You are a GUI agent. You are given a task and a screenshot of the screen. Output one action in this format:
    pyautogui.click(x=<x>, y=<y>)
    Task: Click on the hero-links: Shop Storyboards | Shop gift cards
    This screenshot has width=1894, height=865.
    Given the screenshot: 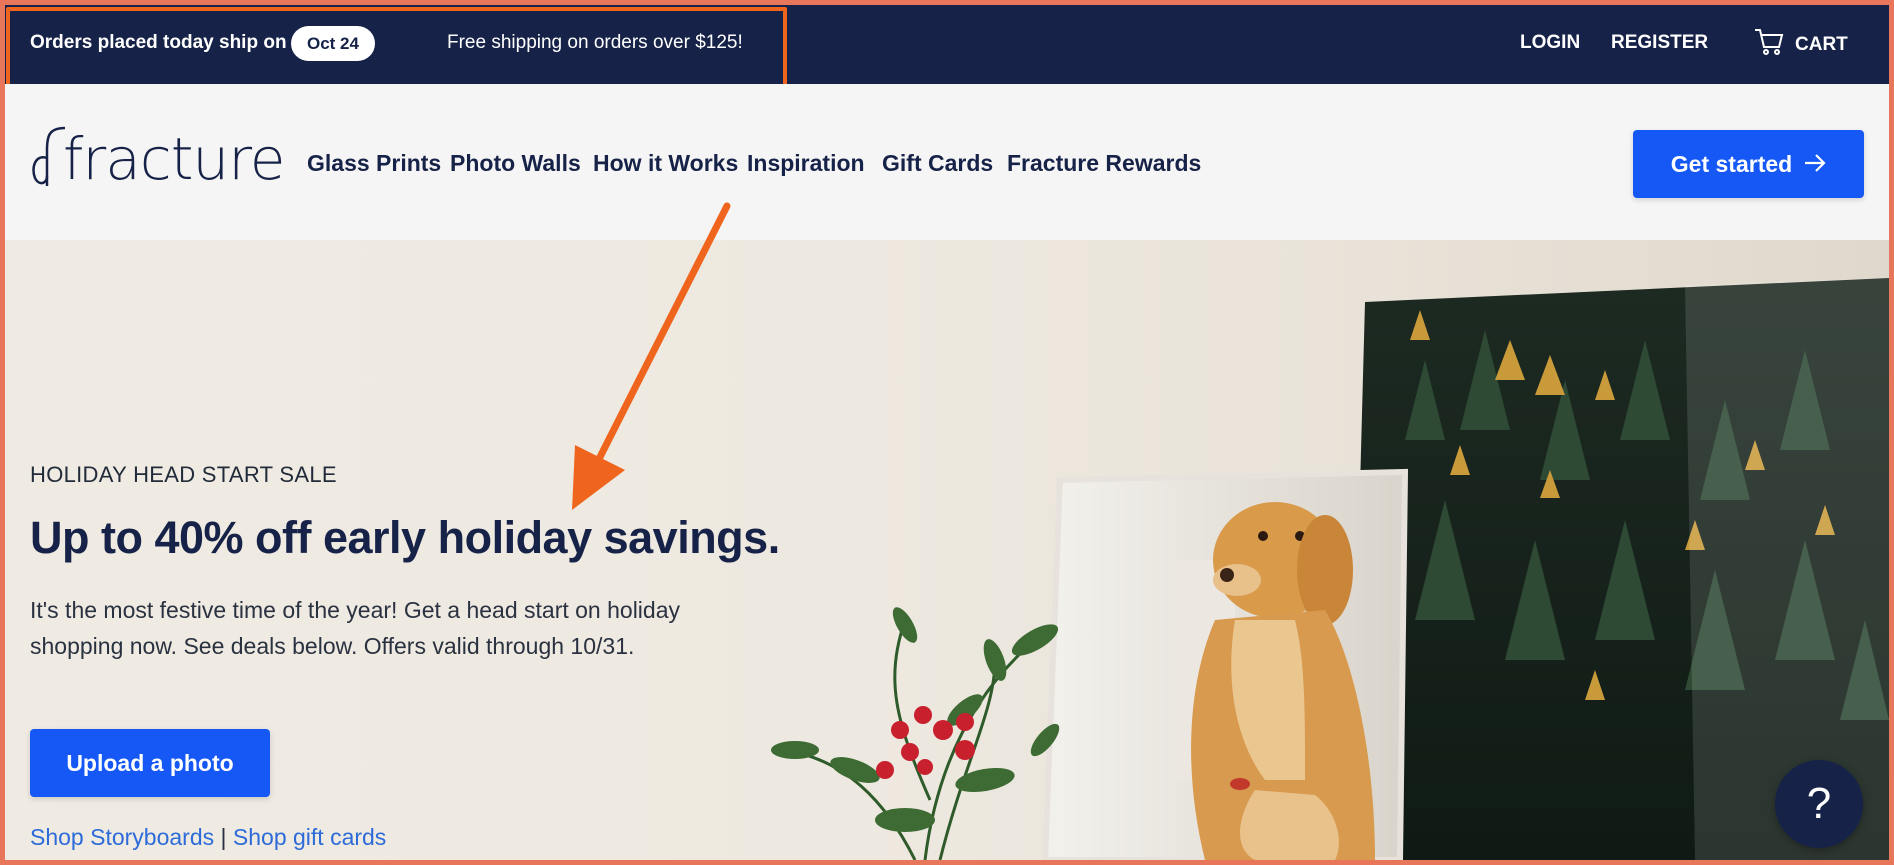 What is the action you would take?
    pyautogui.click(x=208, y=837)
    